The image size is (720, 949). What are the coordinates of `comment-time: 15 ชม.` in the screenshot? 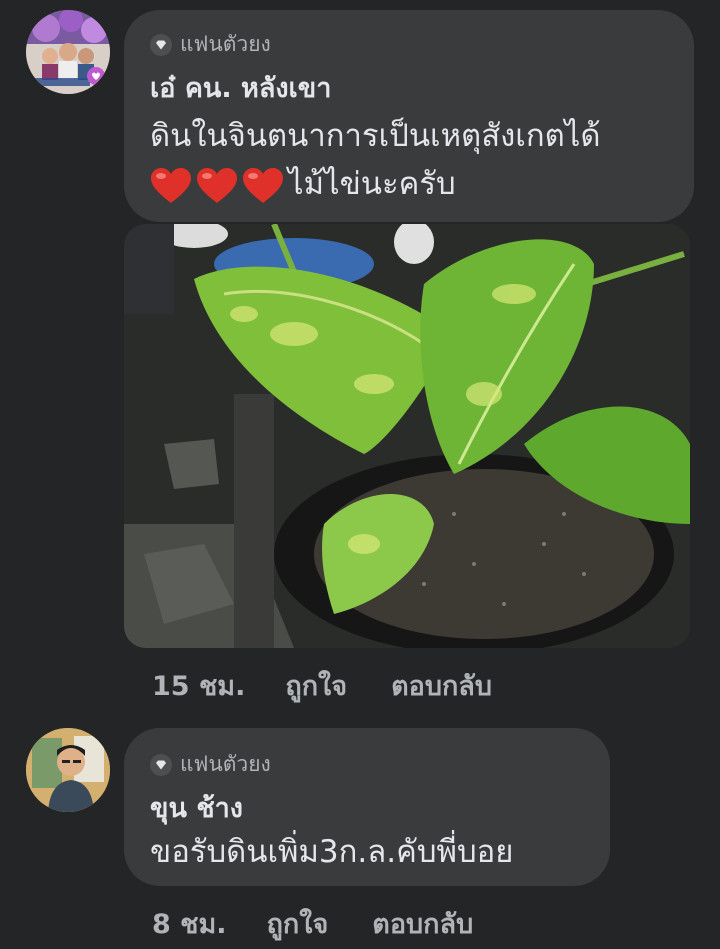 It's located at (199, 686).